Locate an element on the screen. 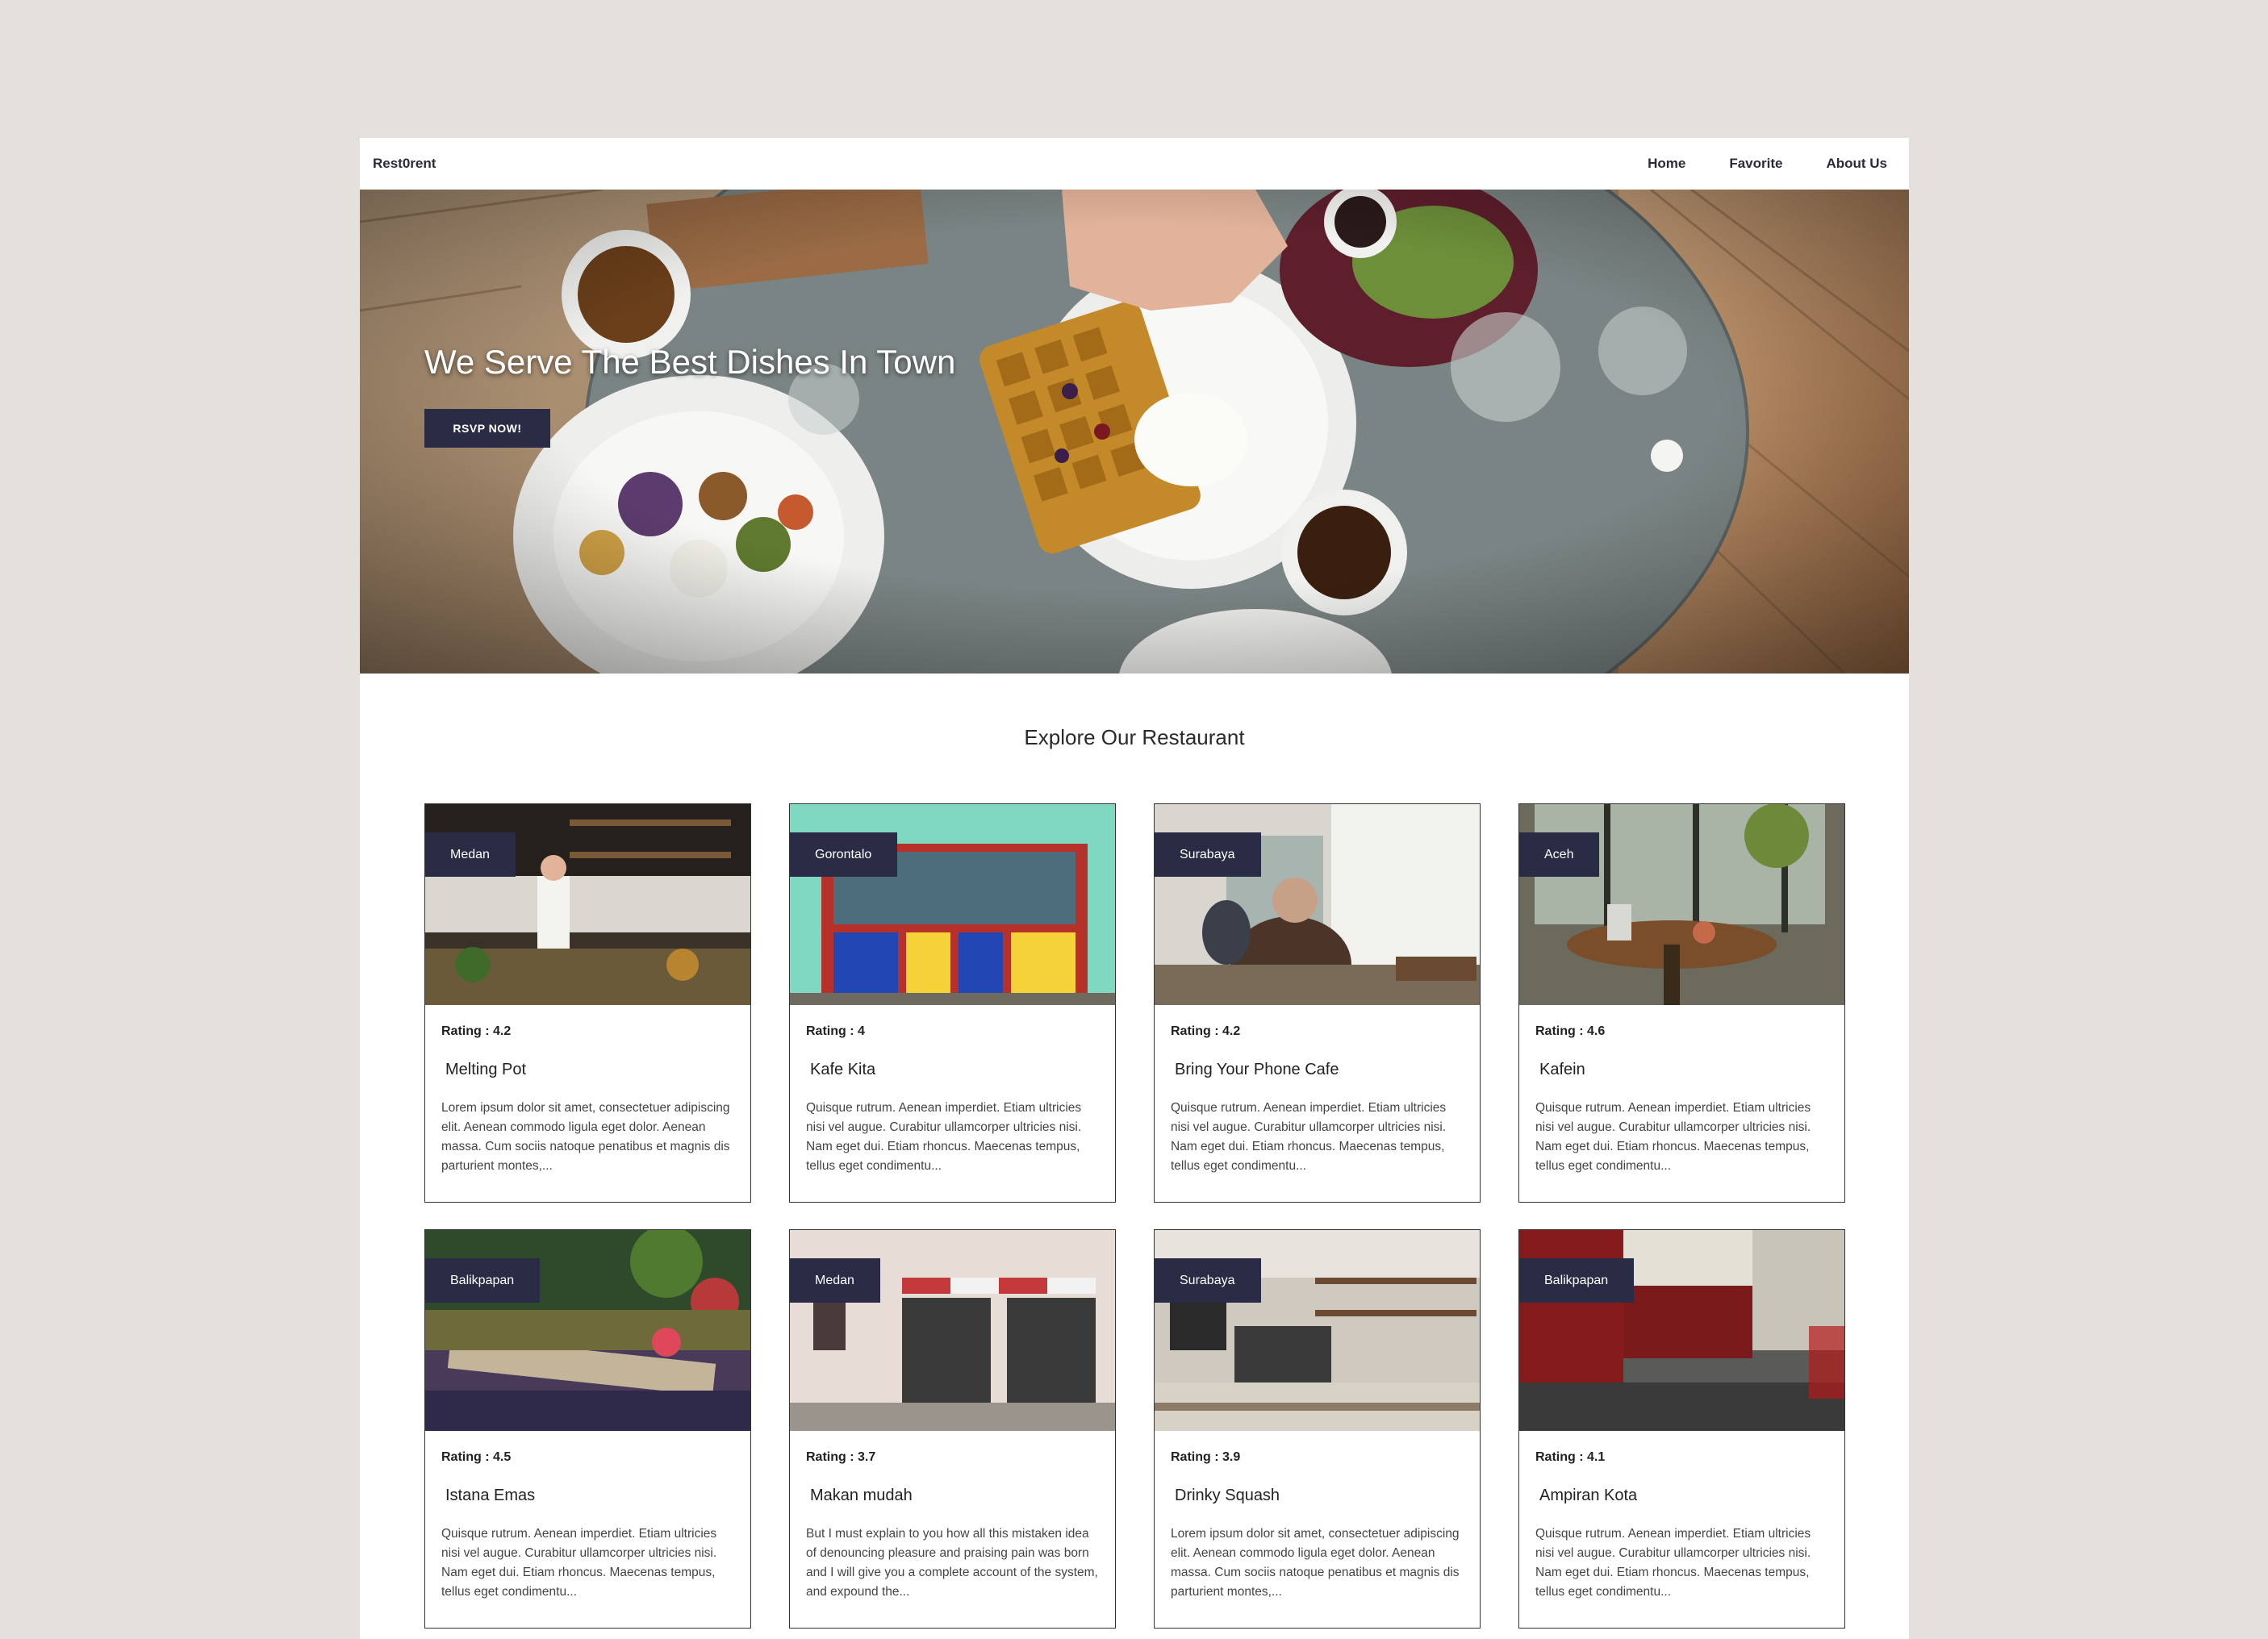 The height and width of the screenshot is (1639, 2268). restaurant-name: Melting Pot is located at coordinates (485, 1070).